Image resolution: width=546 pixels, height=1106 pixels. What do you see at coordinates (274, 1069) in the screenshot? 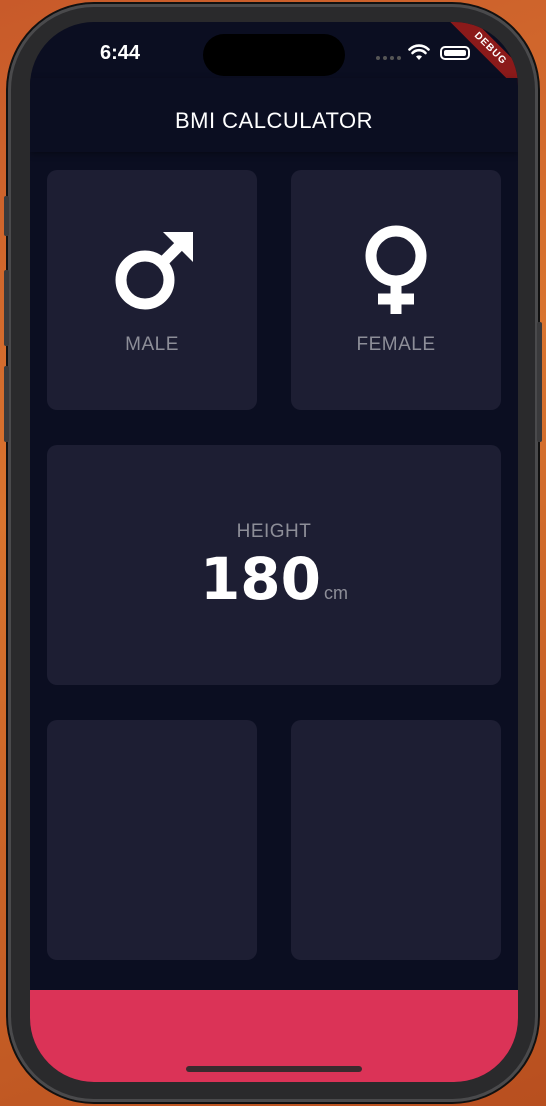
I see `home-indicator` at bounding box center [274, 1069].